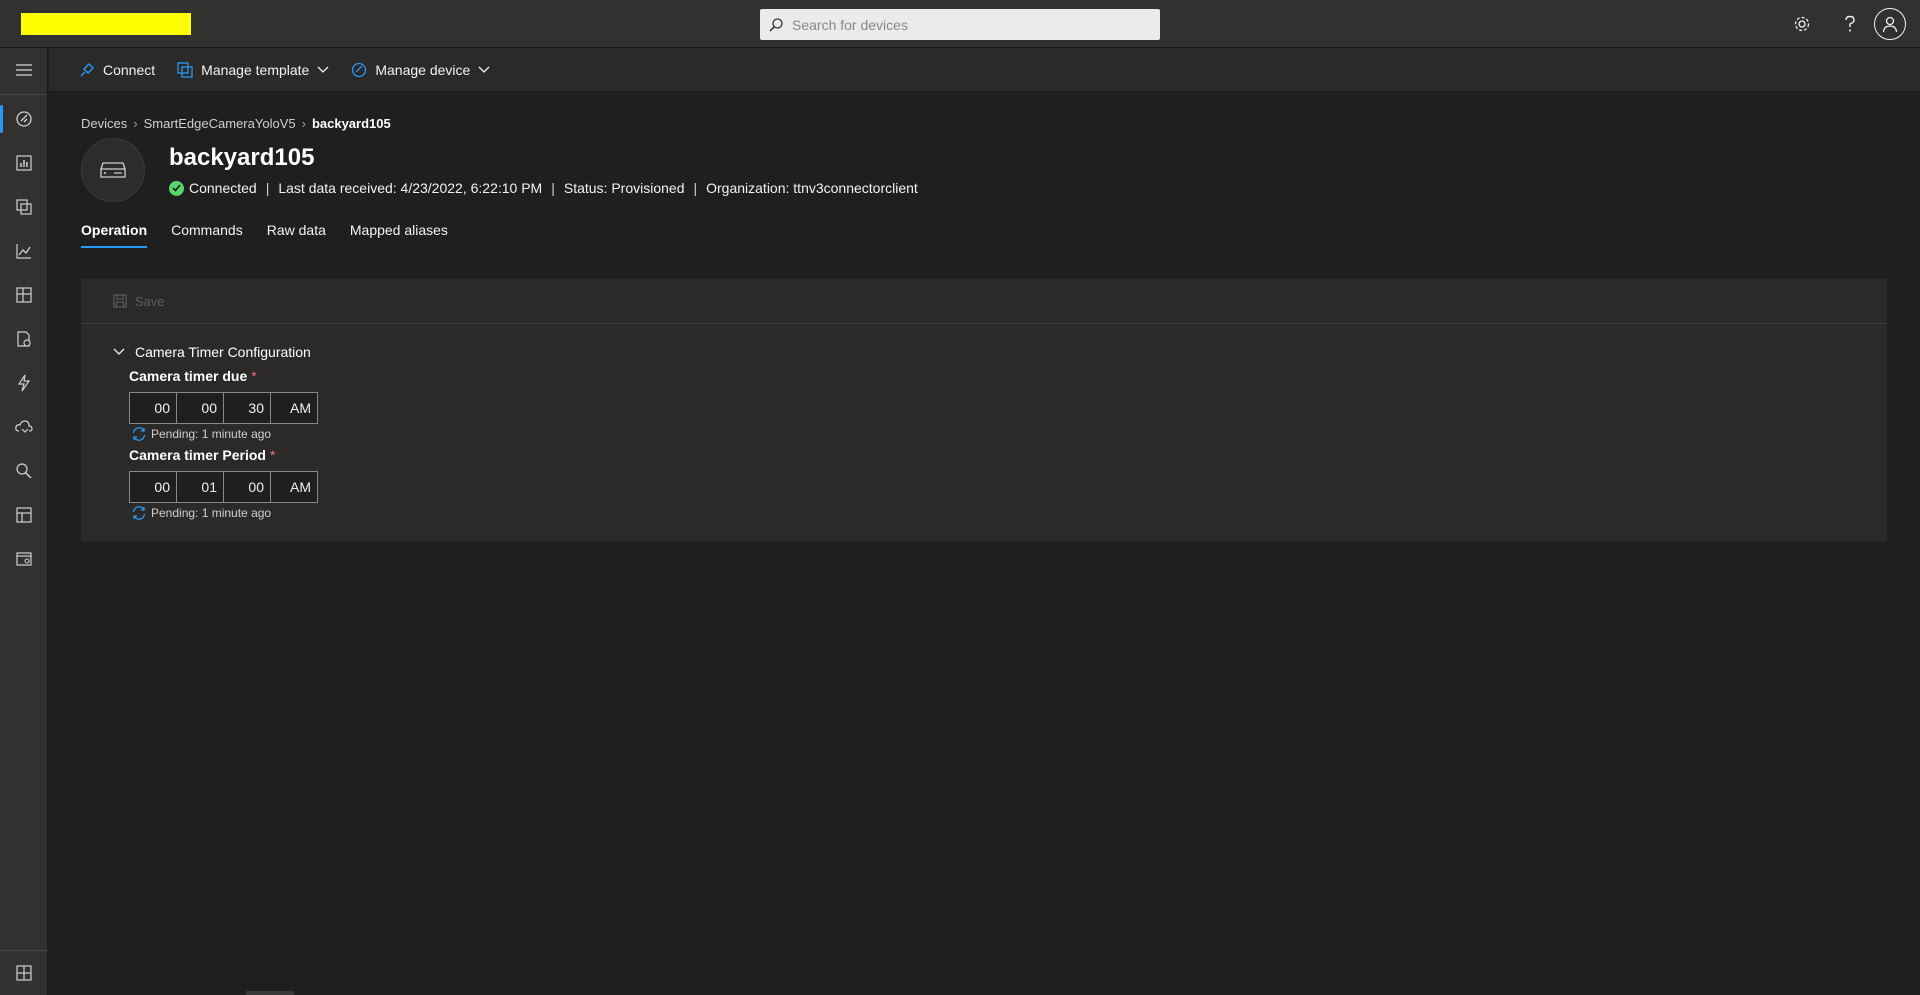 This screenshot has width=1920, height=995. Describe the element at coordinates (359, 69) in the screenshot. I see `device-manage-icon` at that location.